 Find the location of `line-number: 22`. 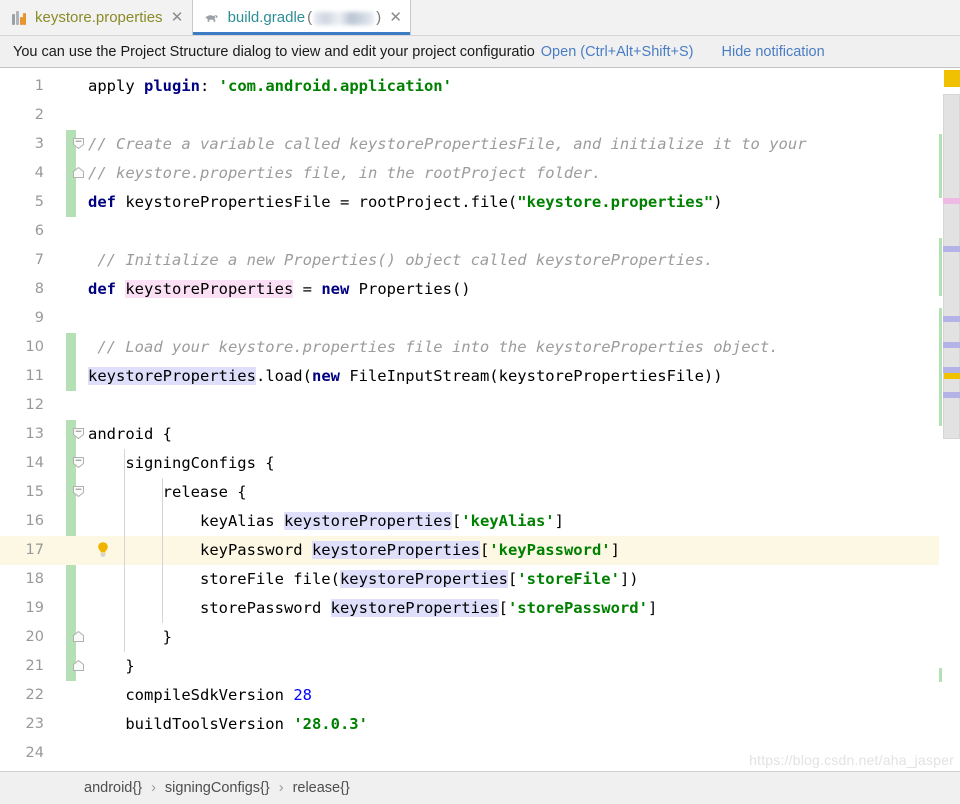

line-number: 22 is located at coordinates (34, 695).